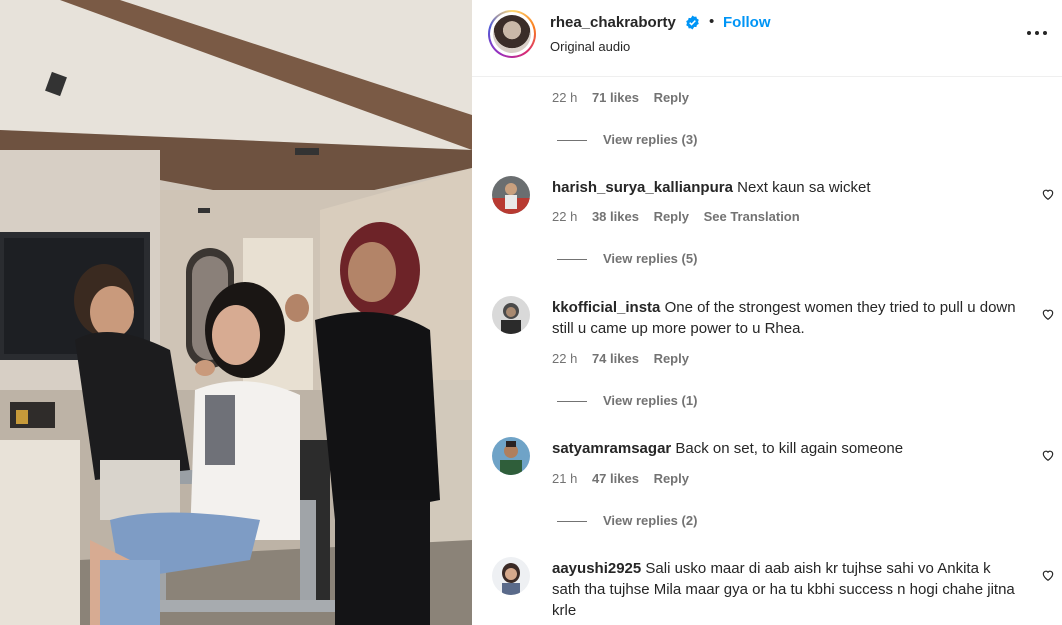 The width and height of the screenshot is (1062, 625). Describe the element at coordinates (767, 38) in the screenshot. I see `post-header: rhea_chakraborty • Follow Original audio` at that location.